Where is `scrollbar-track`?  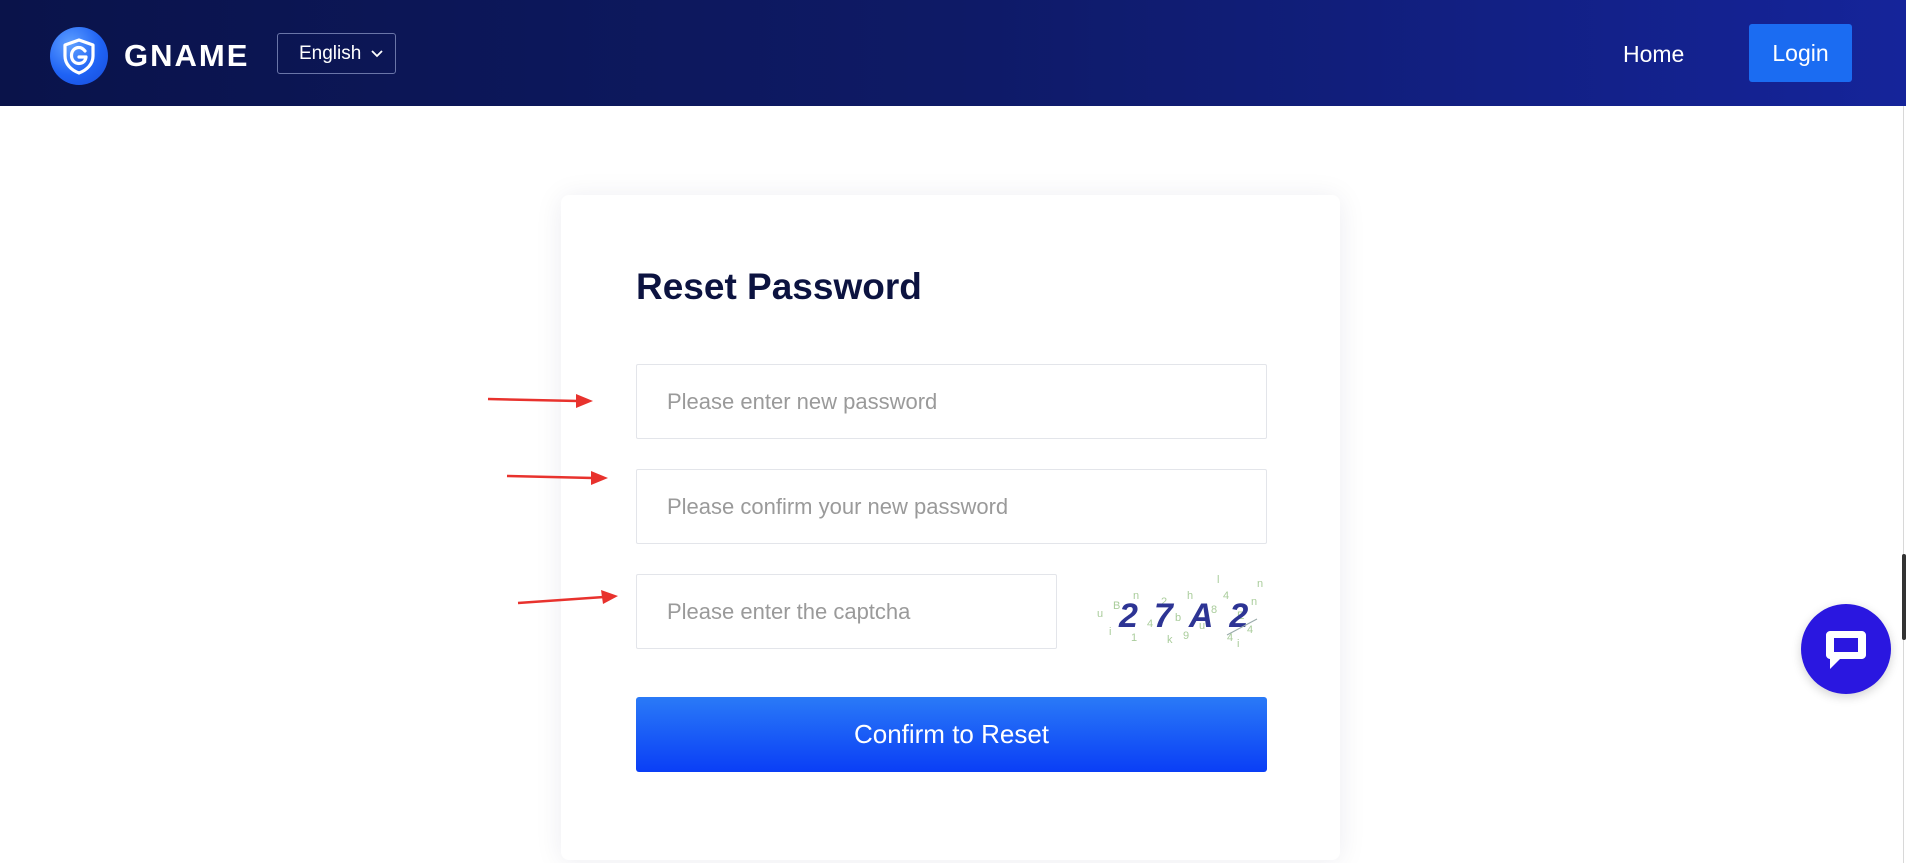
scrollbar-track is located at coordinates (1903, 484).